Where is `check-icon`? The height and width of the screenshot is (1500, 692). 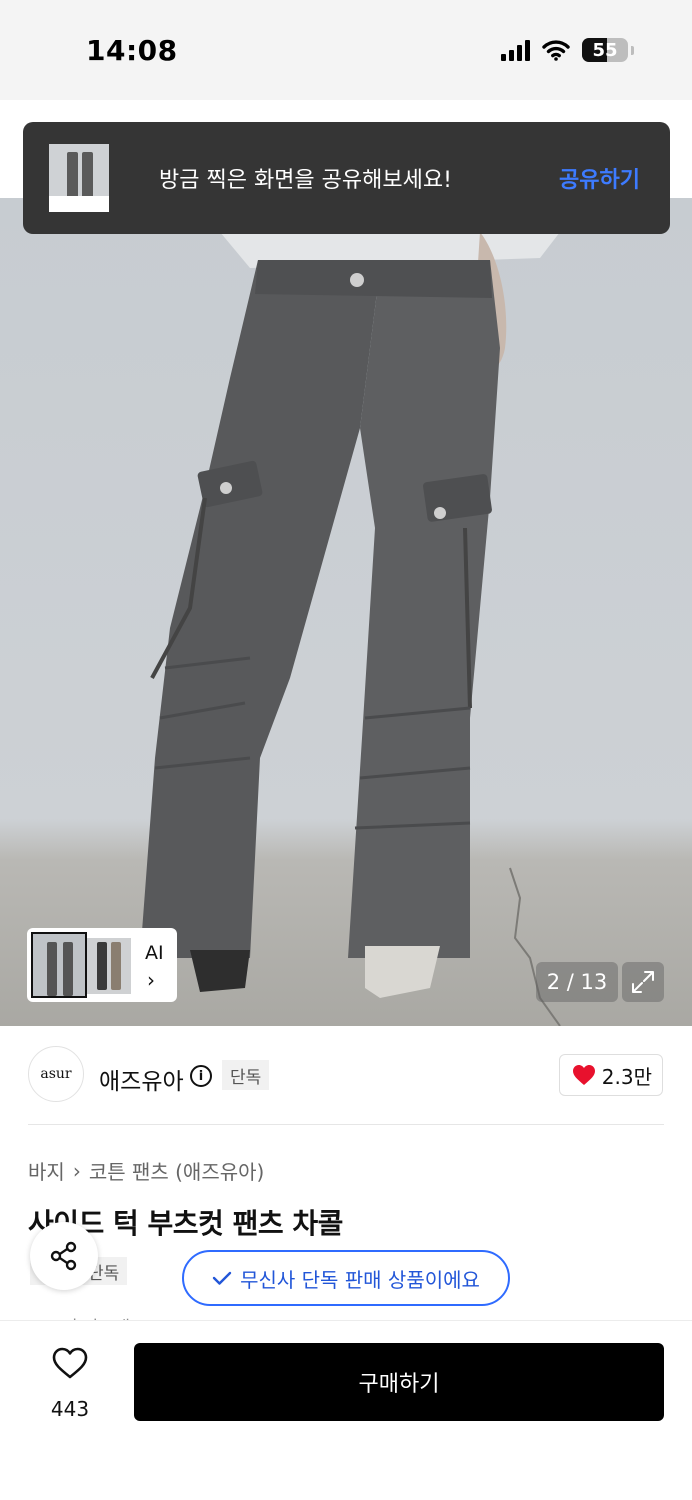 check-icon is located at coordinates (222, 1278).